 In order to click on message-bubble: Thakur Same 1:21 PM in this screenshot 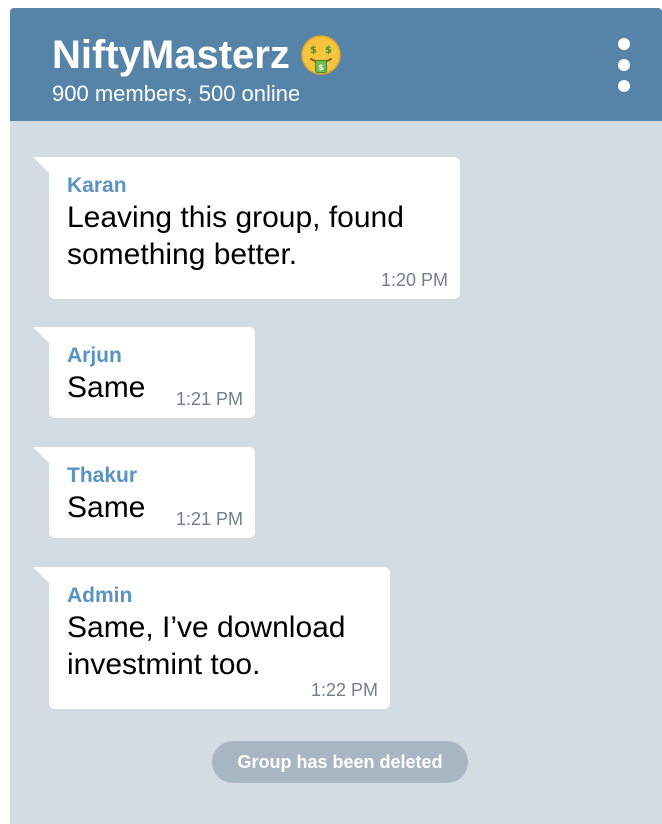, I will do `click(144, 492)`.